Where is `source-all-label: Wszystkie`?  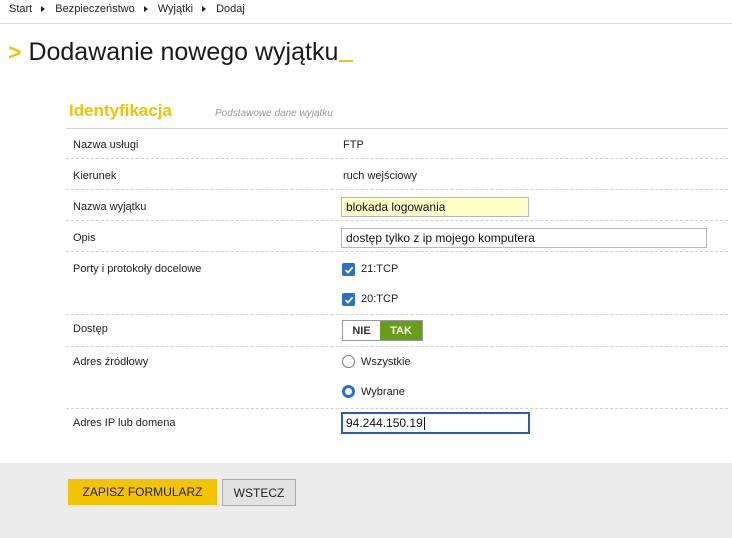 source-all-label: Wszystkie is located at coordinates (386, 362).